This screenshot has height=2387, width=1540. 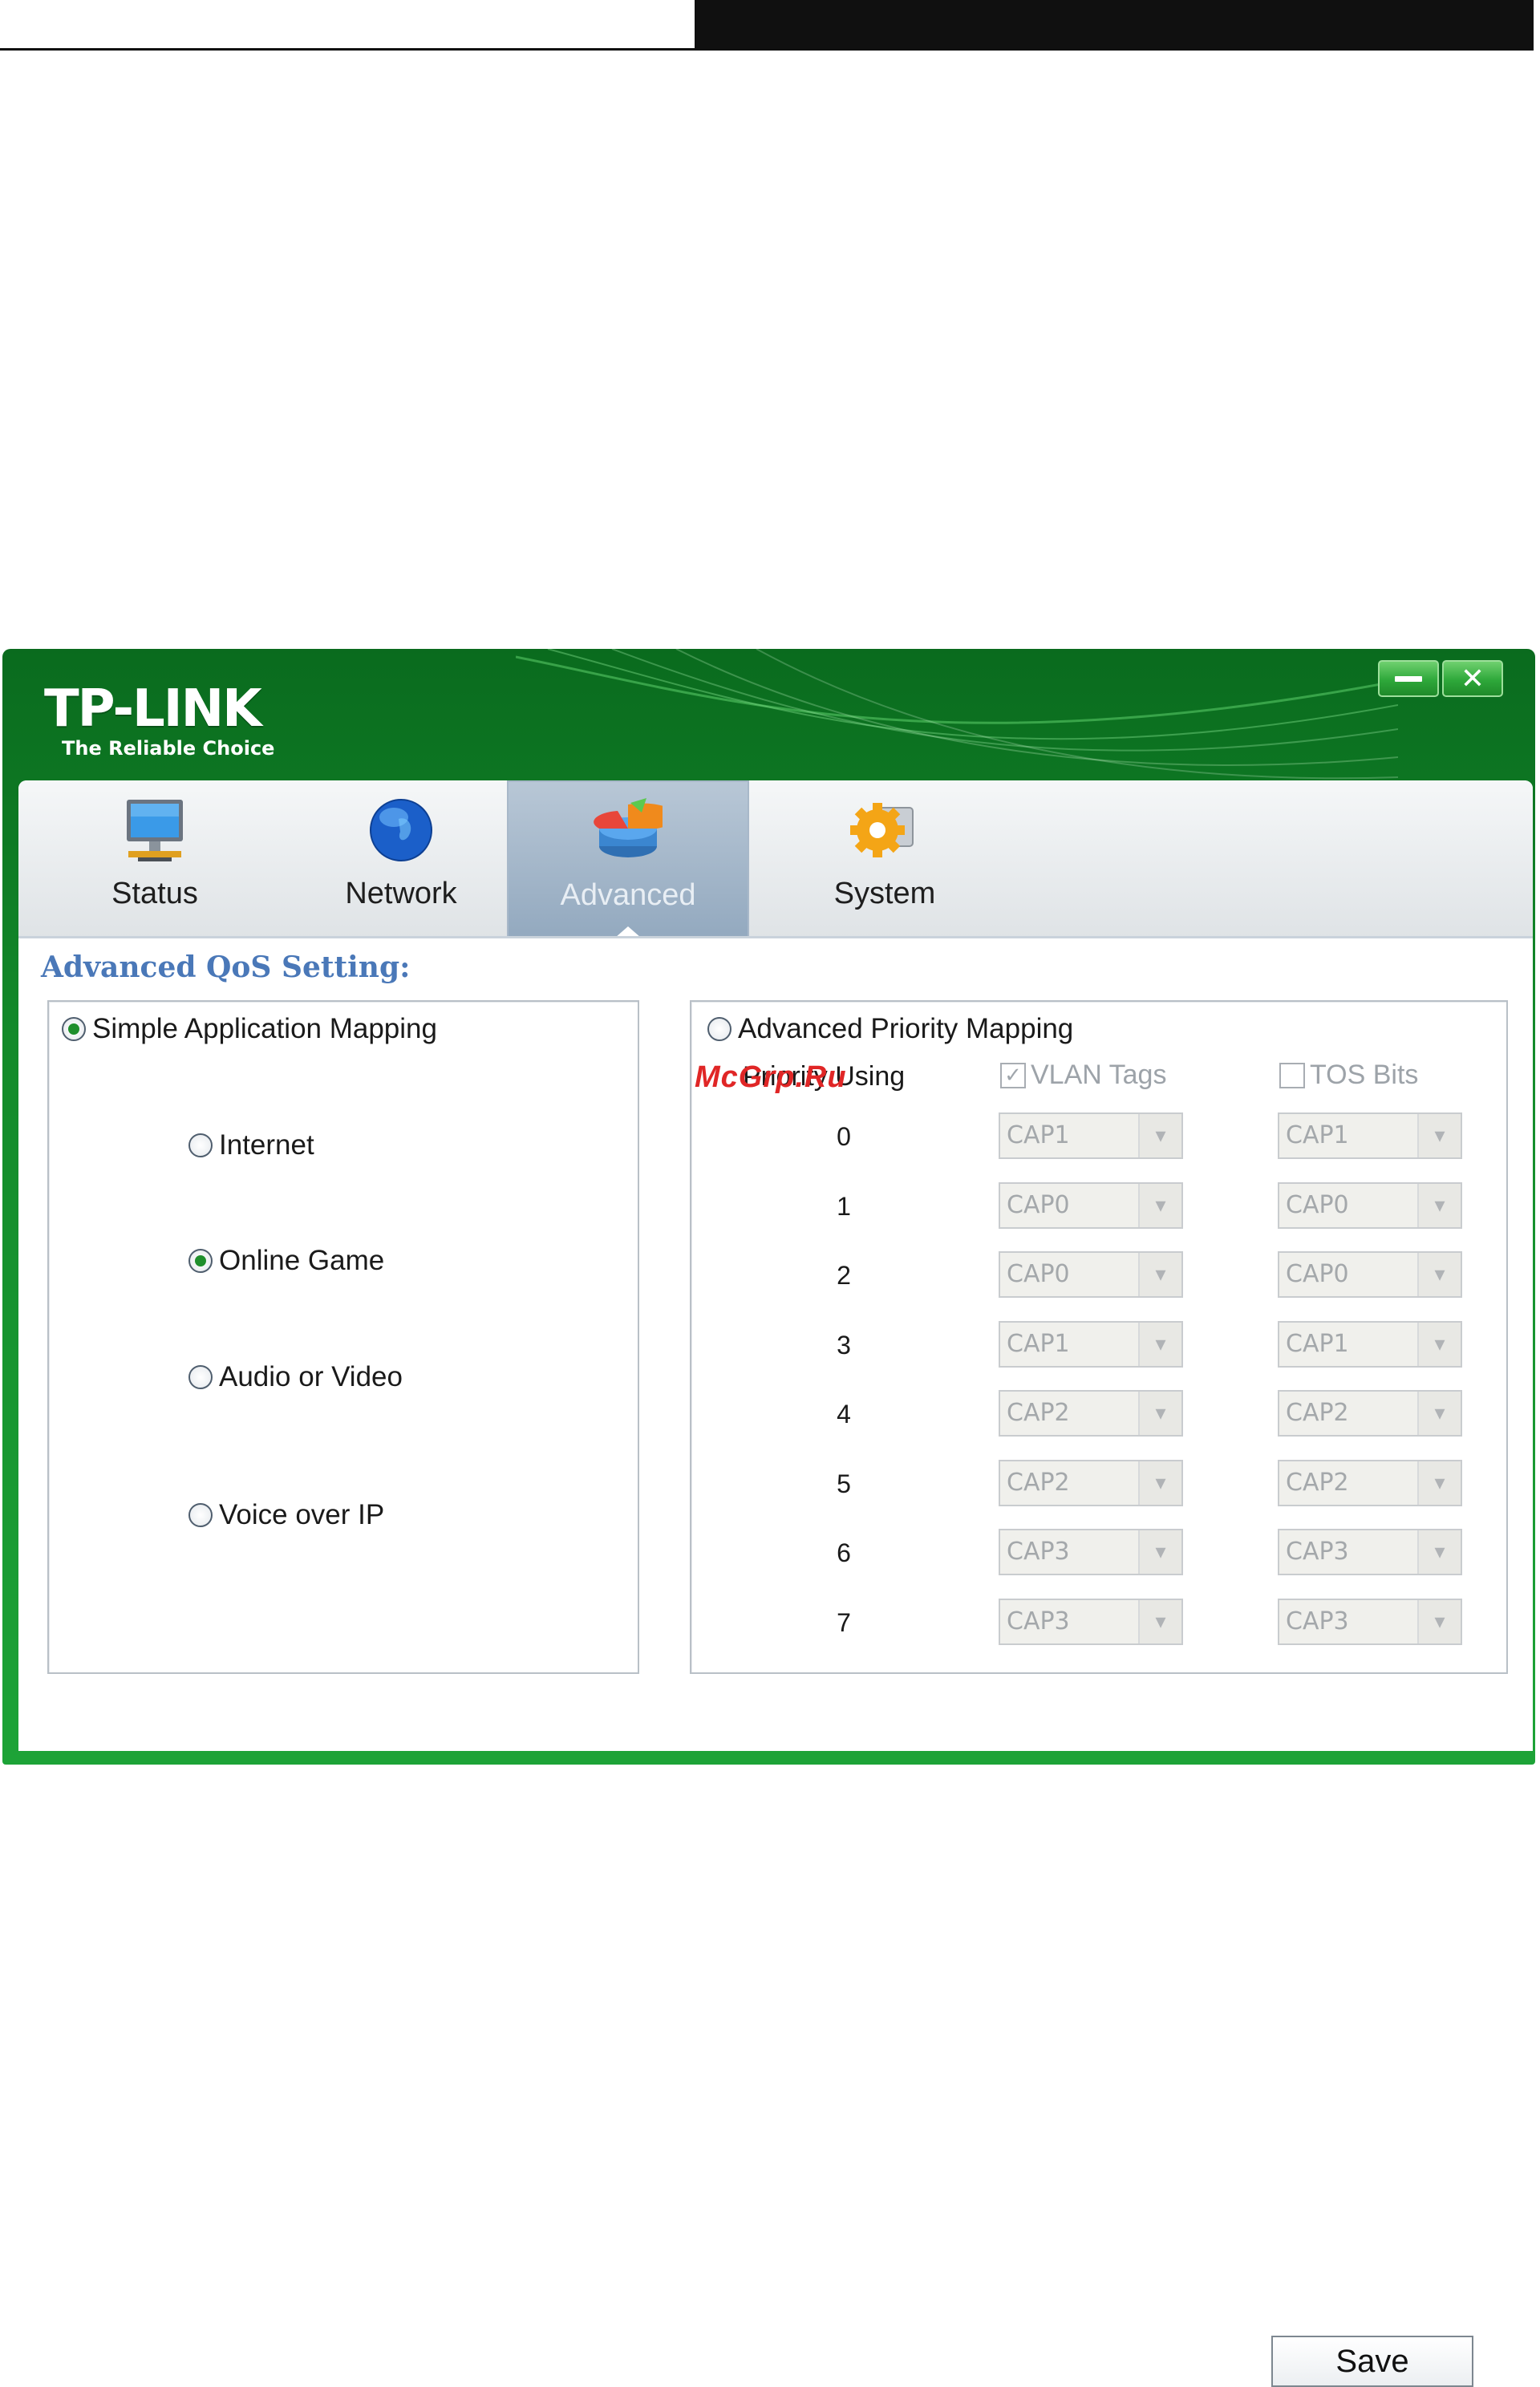 I want to click on pie-chart-icon, so click(x=628, y=827).